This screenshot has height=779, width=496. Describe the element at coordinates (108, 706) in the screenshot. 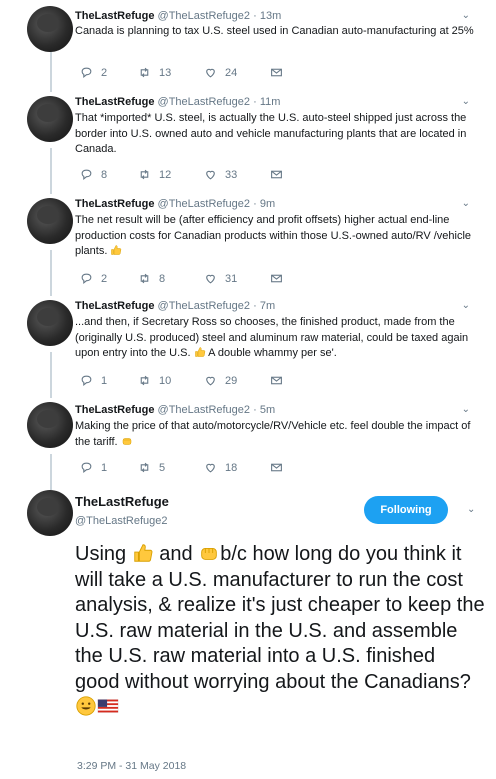

I see `us-flag-icon` at that location.